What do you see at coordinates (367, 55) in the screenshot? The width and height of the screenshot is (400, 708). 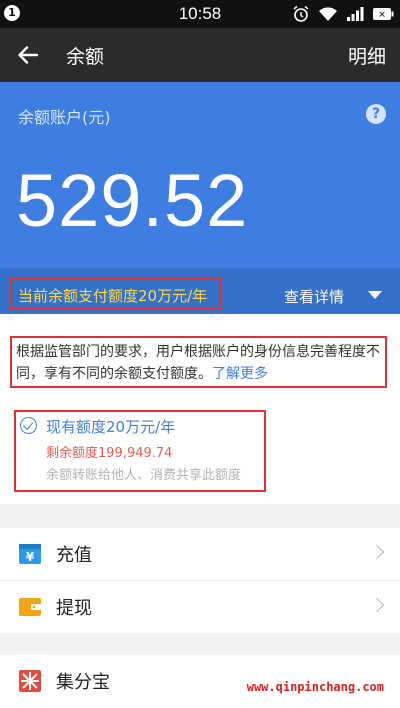 I see `detail-button: 明细` at bounding box center [367, 55].